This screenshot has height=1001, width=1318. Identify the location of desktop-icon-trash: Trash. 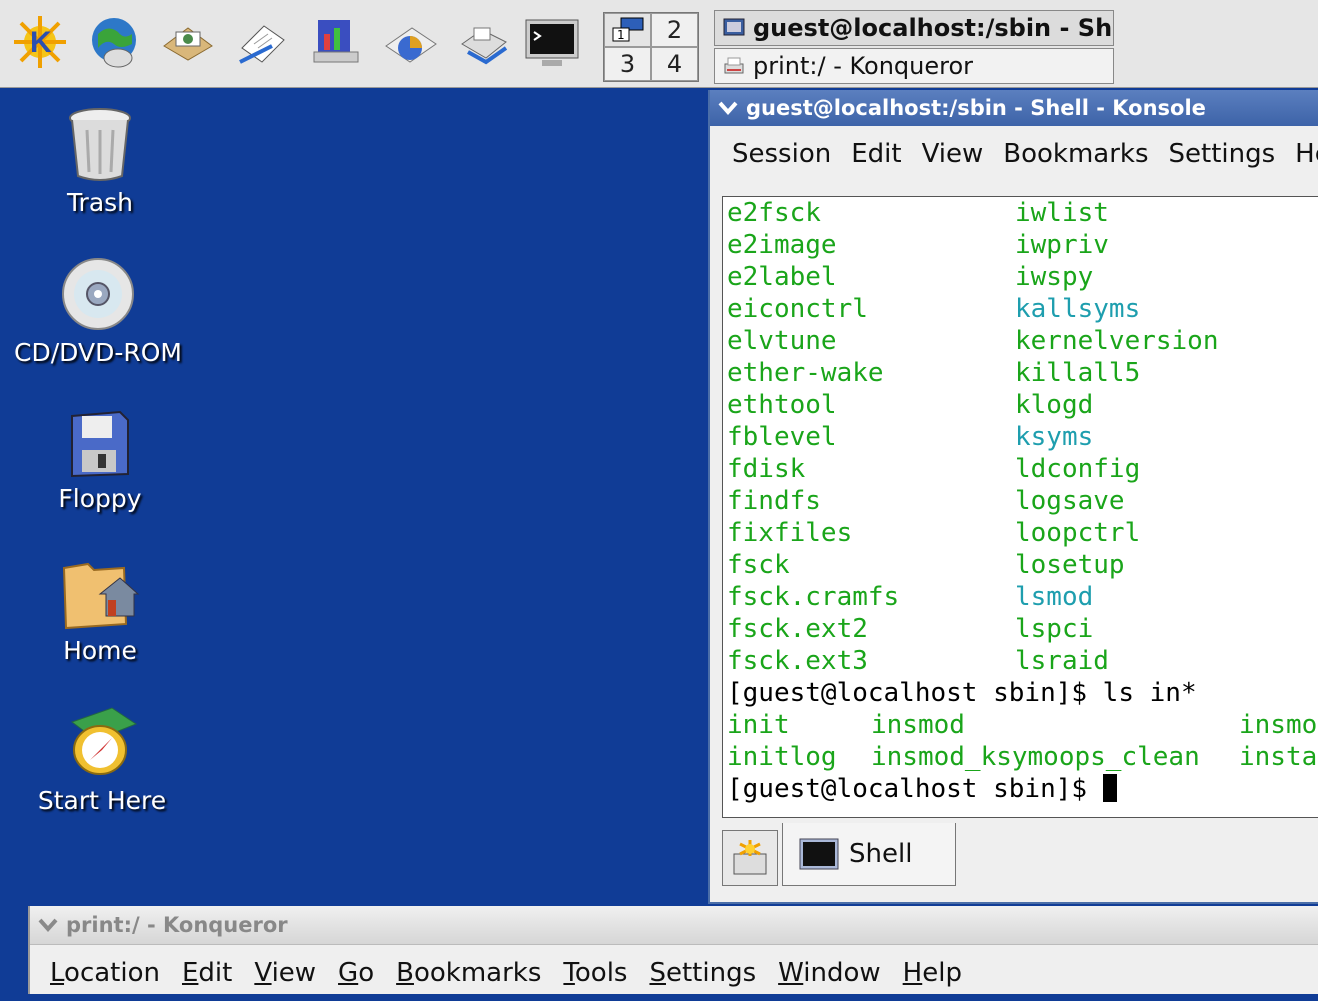
(100, 161).